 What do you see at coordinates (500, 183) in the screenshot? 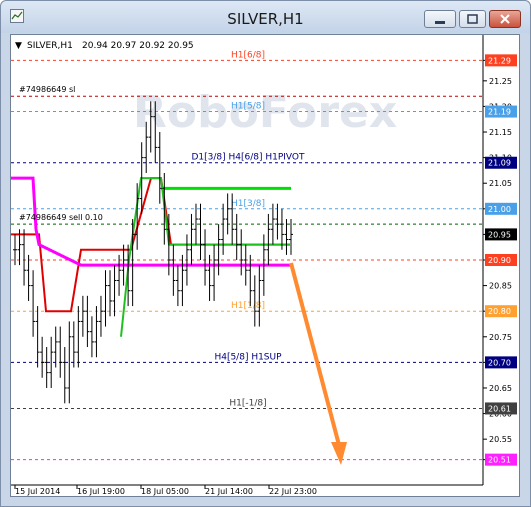
I see `price-axis-label: 21.05` at bounding box center [500, 183].